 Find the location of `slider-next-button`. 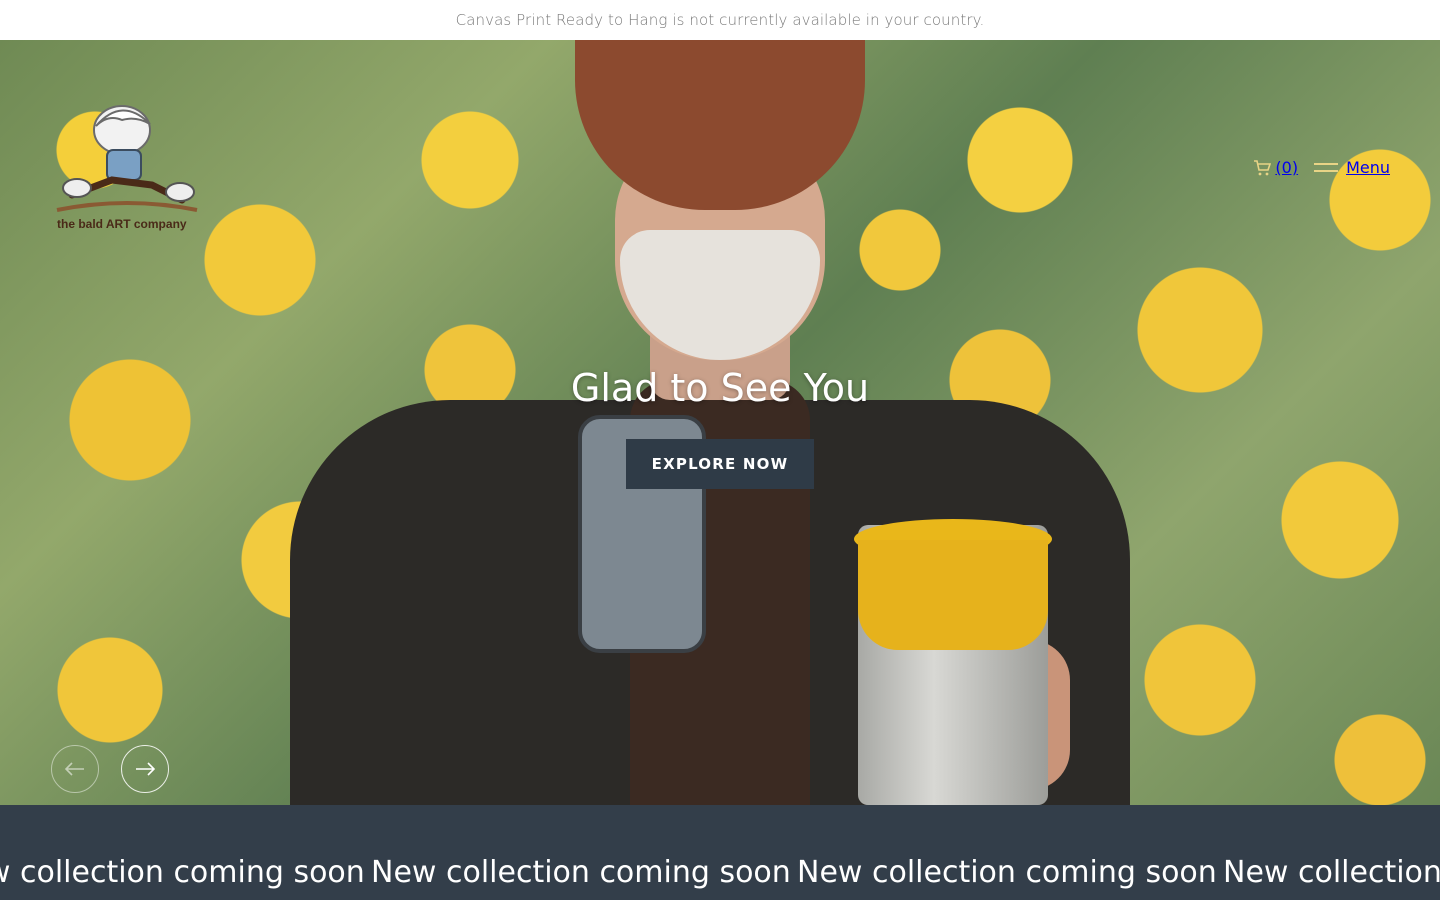

slider-next-button is located at coordinates (145, 769).